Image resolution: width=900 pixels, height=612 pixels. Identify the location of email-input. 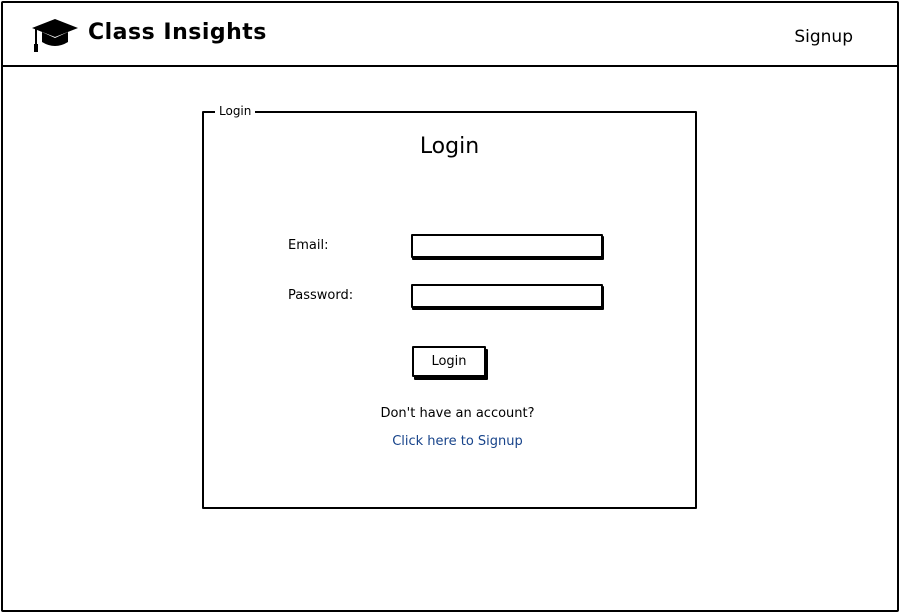
(507, 246).